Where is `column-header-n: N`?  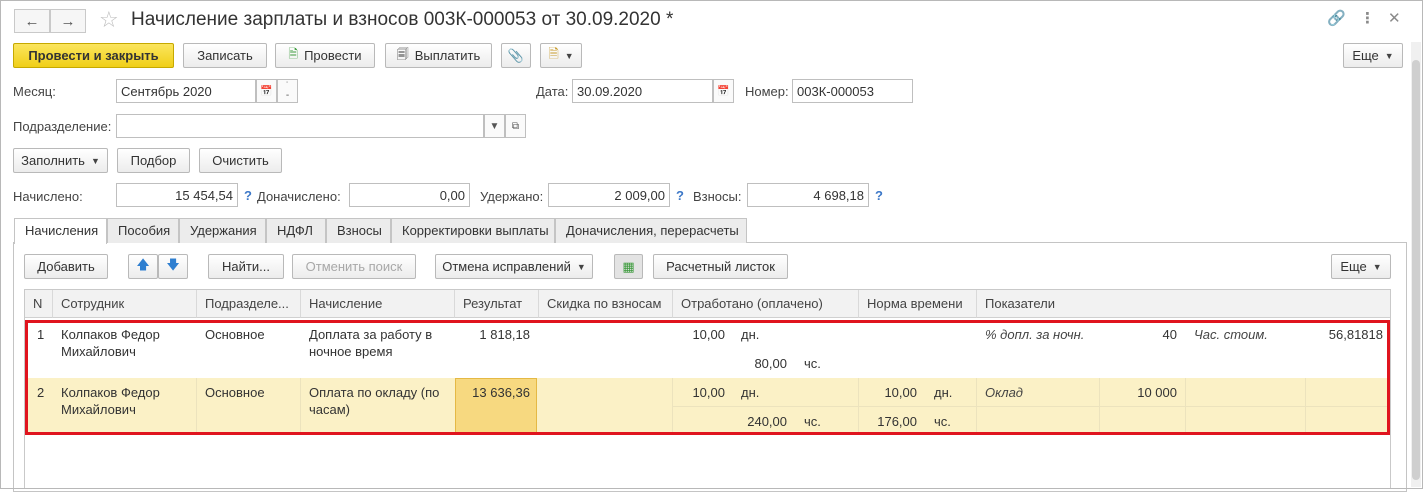
column-header-n: N is located at coordinates (39, 304).